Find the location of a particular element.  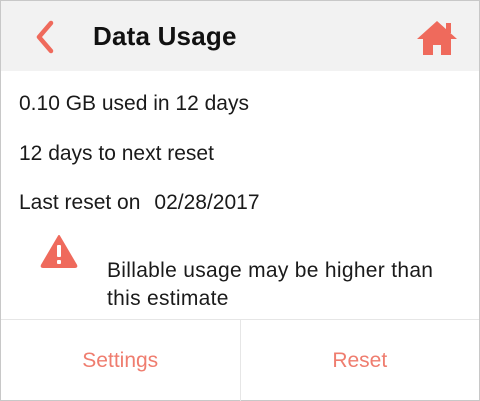

last-reset-row: Last reset on 02/28/2017 is located at coordinates (139, 203).